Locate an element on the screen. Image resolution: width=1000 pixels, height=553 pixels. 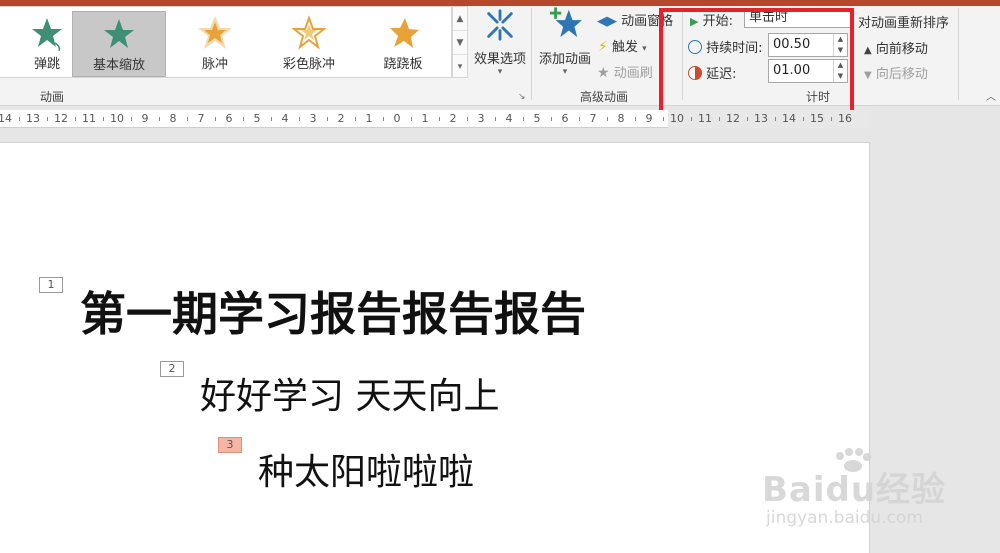
gallery-scroll-down: ▼ is located at coordinates (460, 43).